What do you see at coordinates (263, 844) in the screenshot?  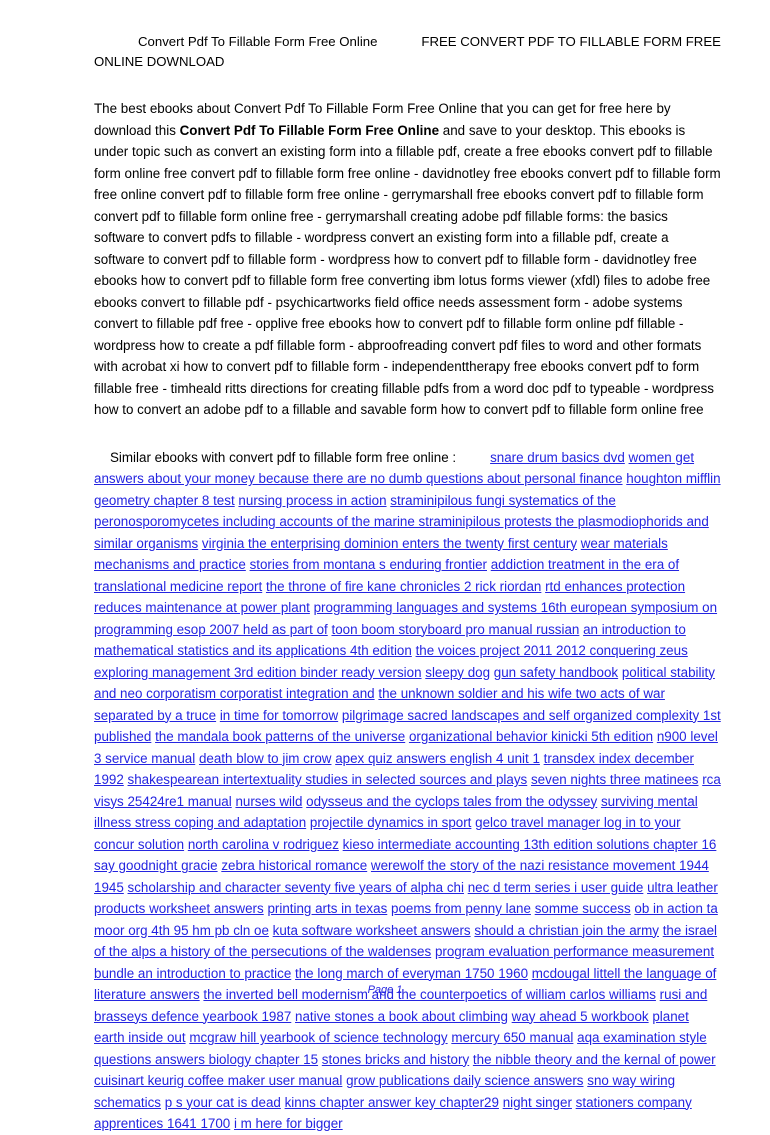 I see `ebook-link: north carolina v rodriguez` at bounding box center [263, 844].